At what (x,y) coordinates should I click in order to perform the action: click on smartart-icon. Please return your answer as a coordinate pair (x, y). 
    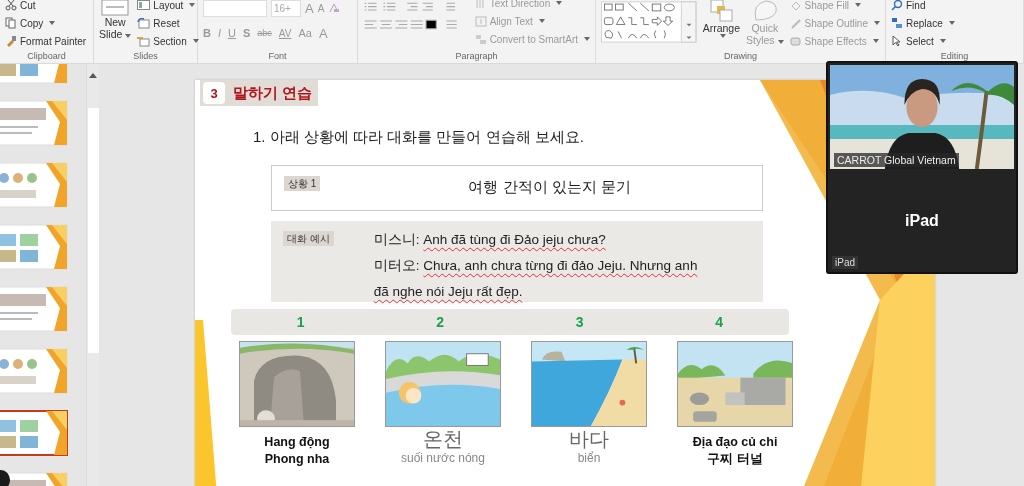
    Looking at the image, I should click on (480, 39).